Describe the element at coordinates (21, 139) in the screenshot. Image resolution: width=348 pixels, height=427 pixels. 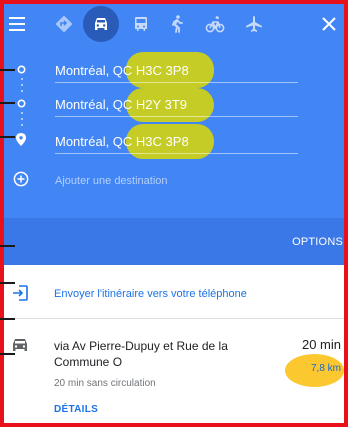
I see `destination-pin-icon` at that location.